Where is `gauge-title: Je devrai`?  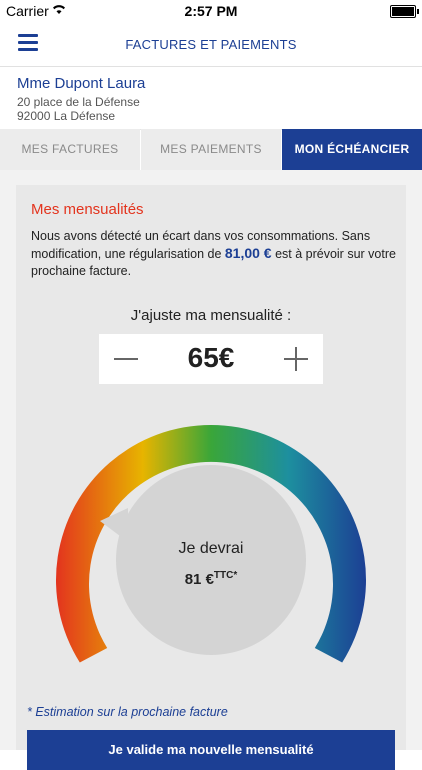 gauge-title: Je devrai is located at coordinates (211, 548).